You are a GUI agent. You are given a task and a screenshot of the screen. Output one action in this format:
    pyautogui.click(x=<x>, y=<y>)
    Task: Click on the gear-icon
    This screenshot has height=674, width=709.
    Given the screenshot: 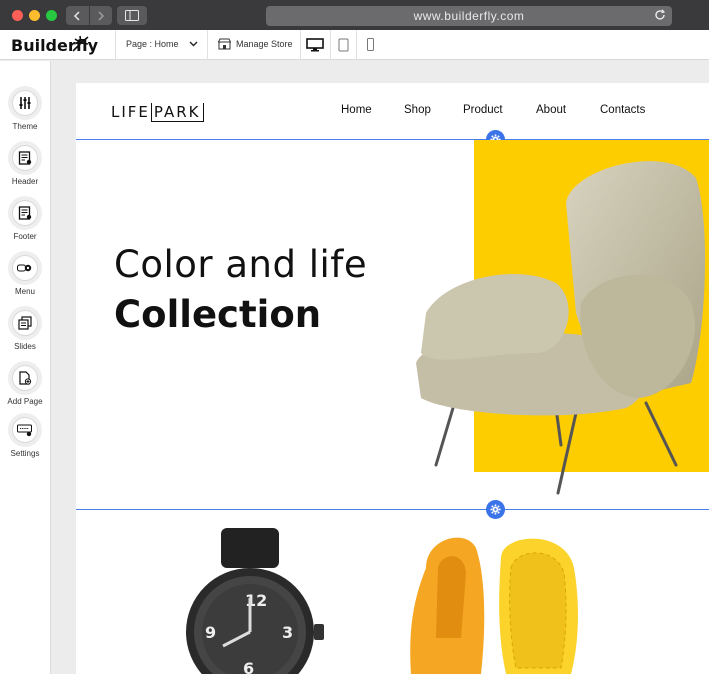 What is the action you would take?
    pyautogui.click(x=495, y=509)
    